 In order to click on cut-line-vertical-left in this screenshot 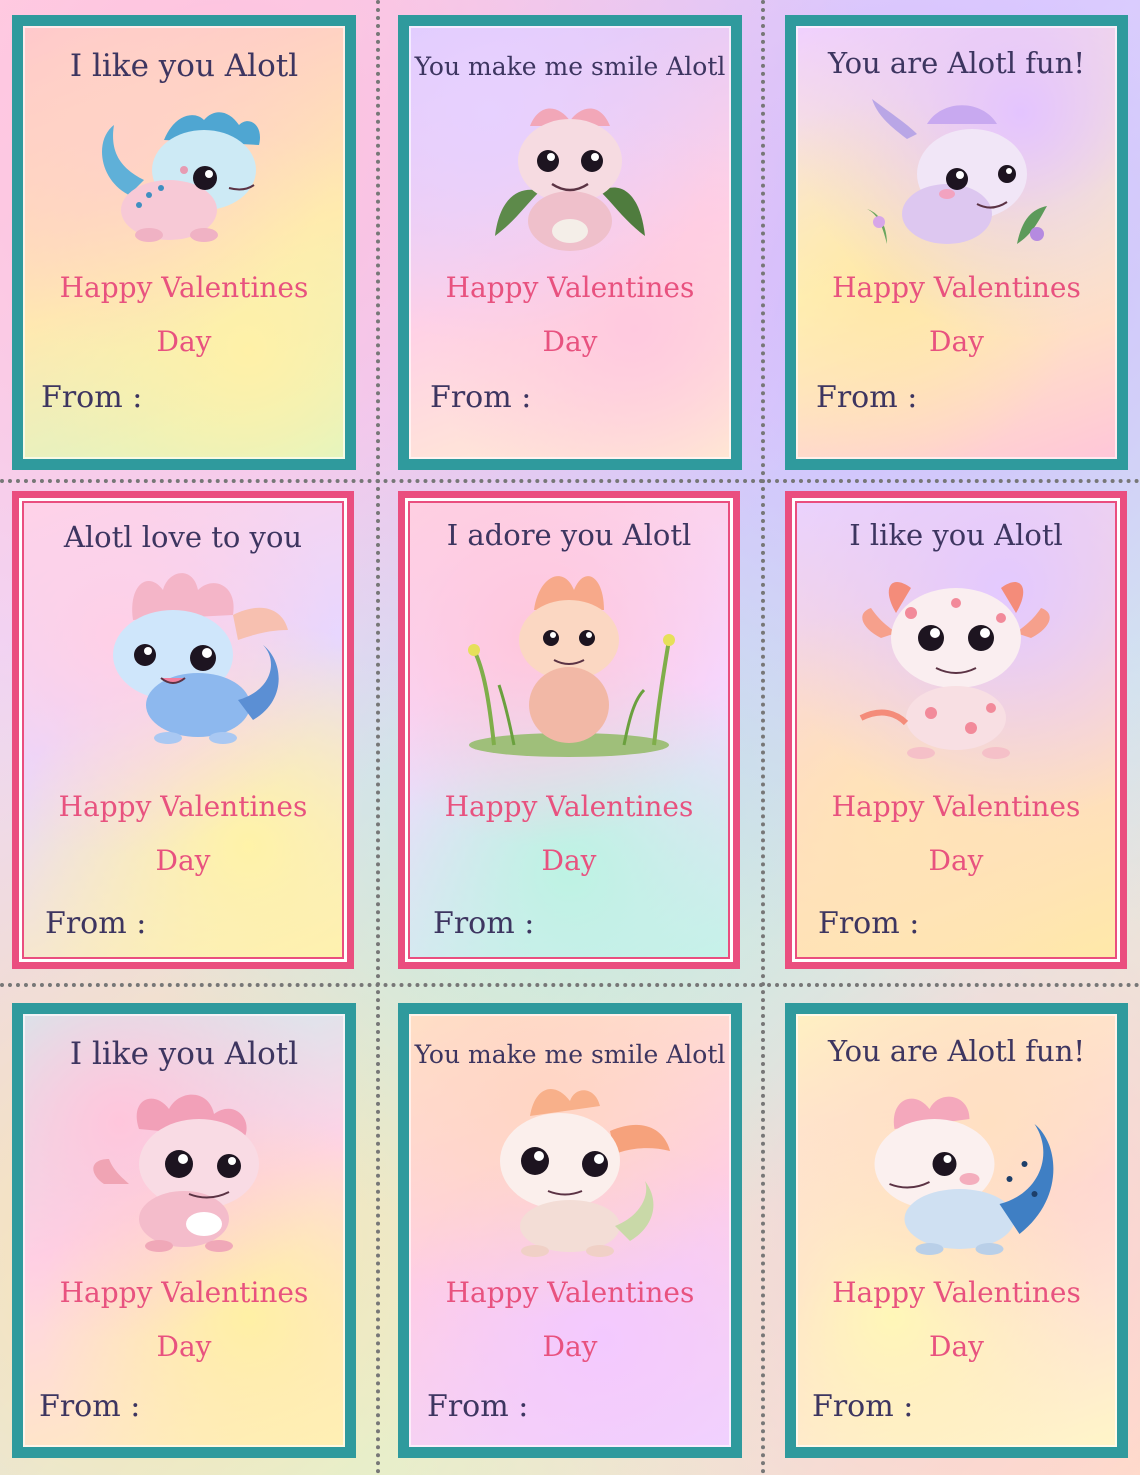, I will do `click(378, 737)`.